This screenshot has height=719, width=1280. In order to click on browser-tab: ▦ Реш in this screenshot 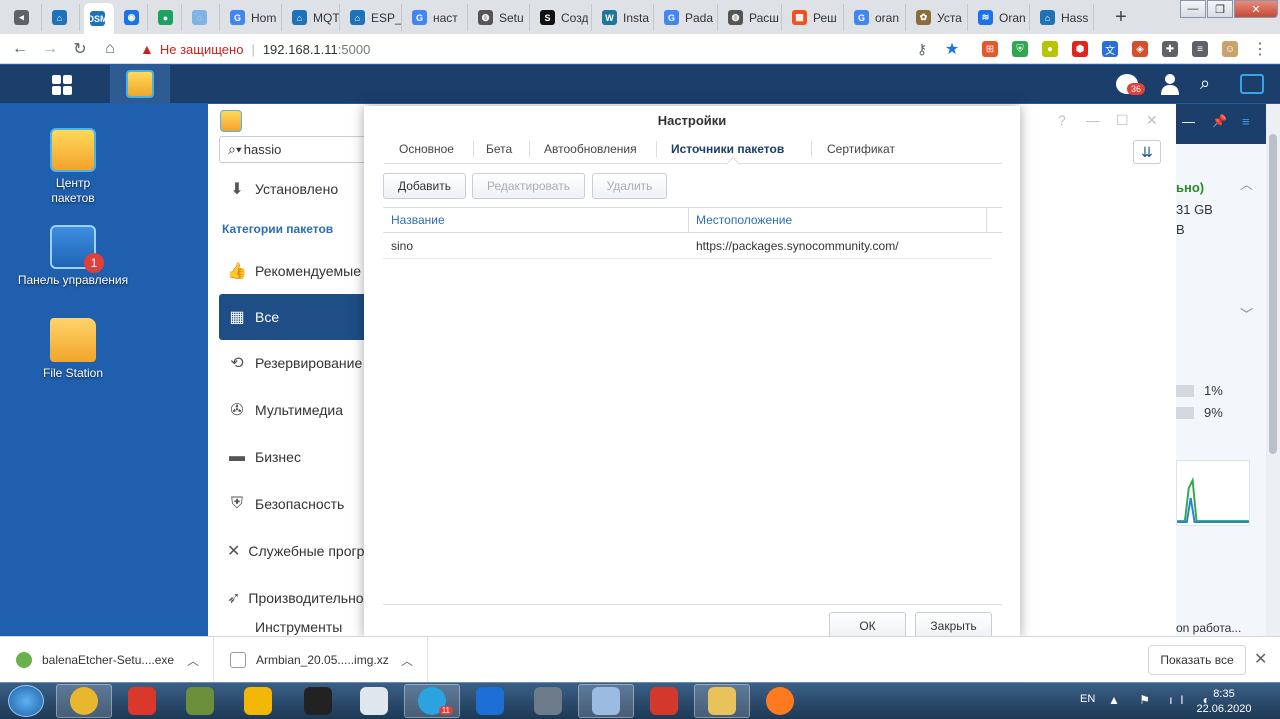, I will do `click(815, 17)`.